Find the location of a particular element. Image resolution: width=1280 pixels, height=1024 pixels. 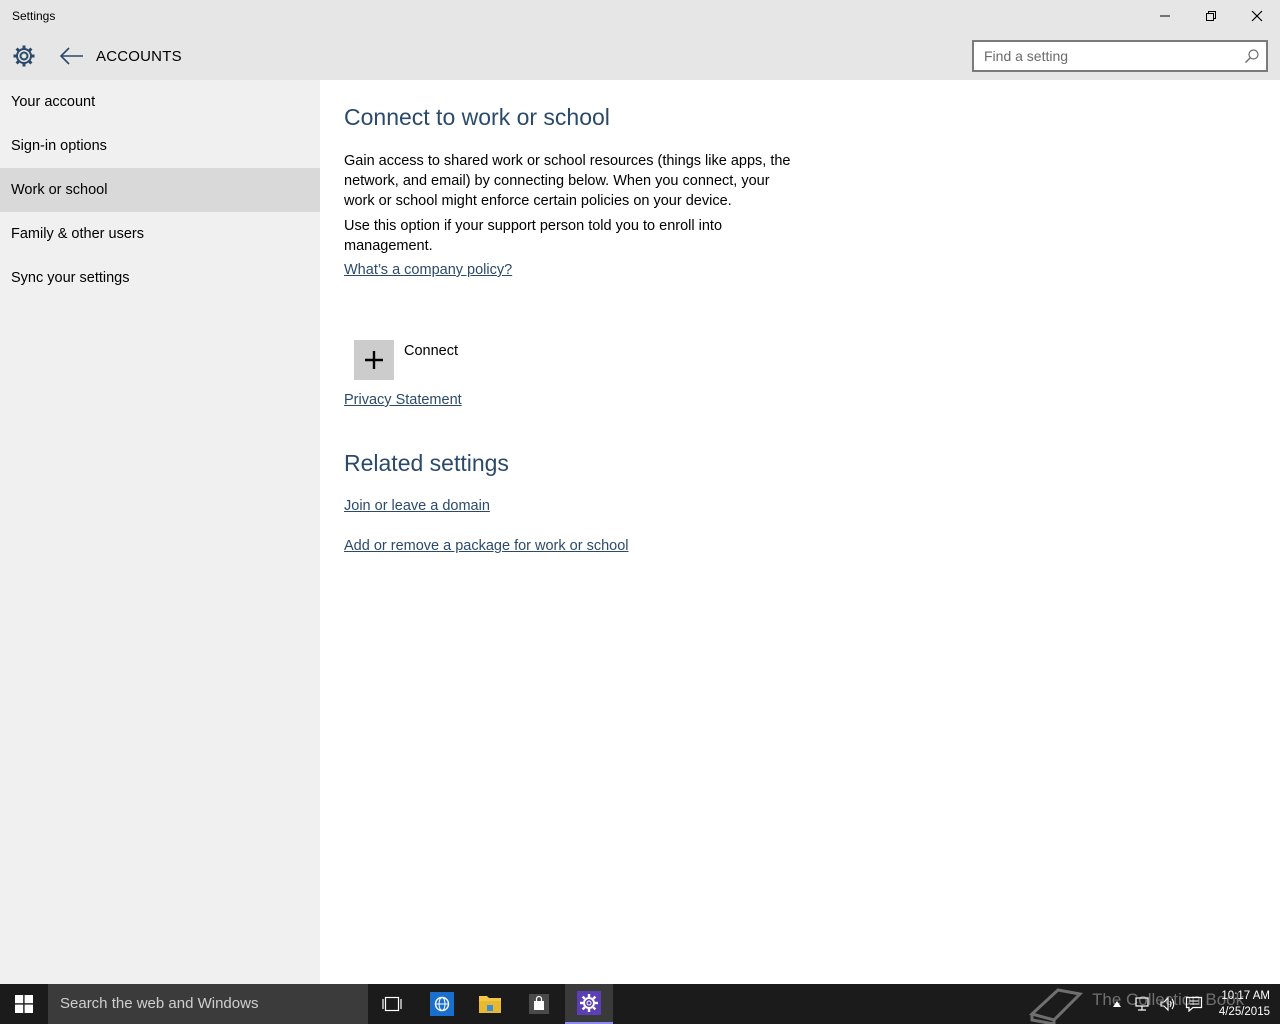

settings-home-button is located at coordinates (24, 56).